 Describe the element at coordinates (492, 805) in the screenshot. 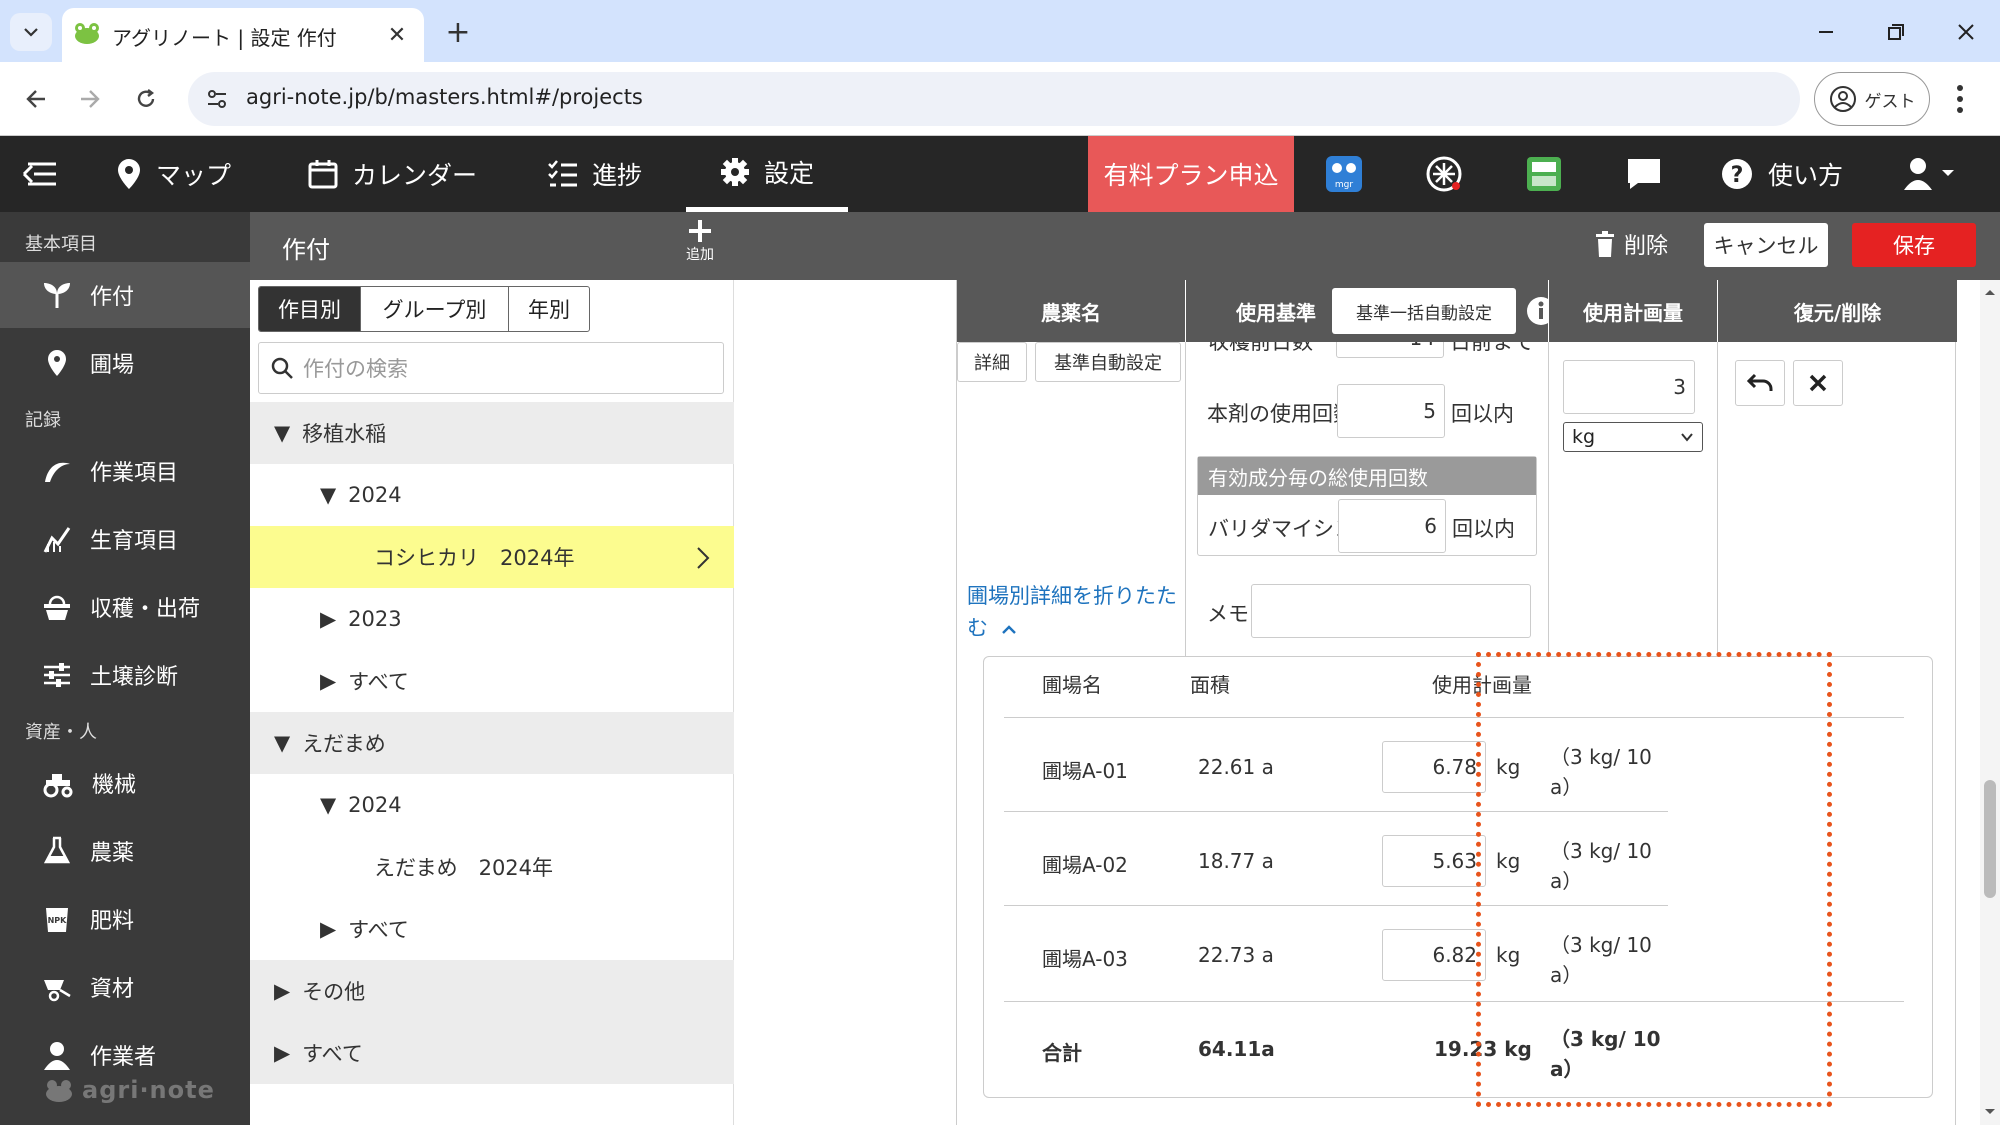

I see `tree-year-2024-edamame: ▼ 2024` at that location.